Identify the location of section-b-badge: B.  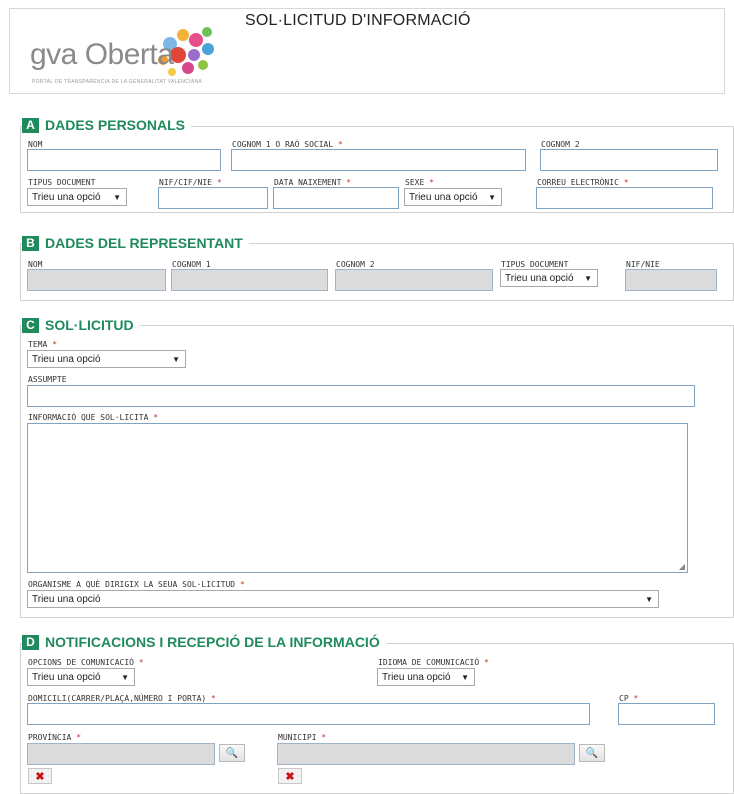
(30, 243).